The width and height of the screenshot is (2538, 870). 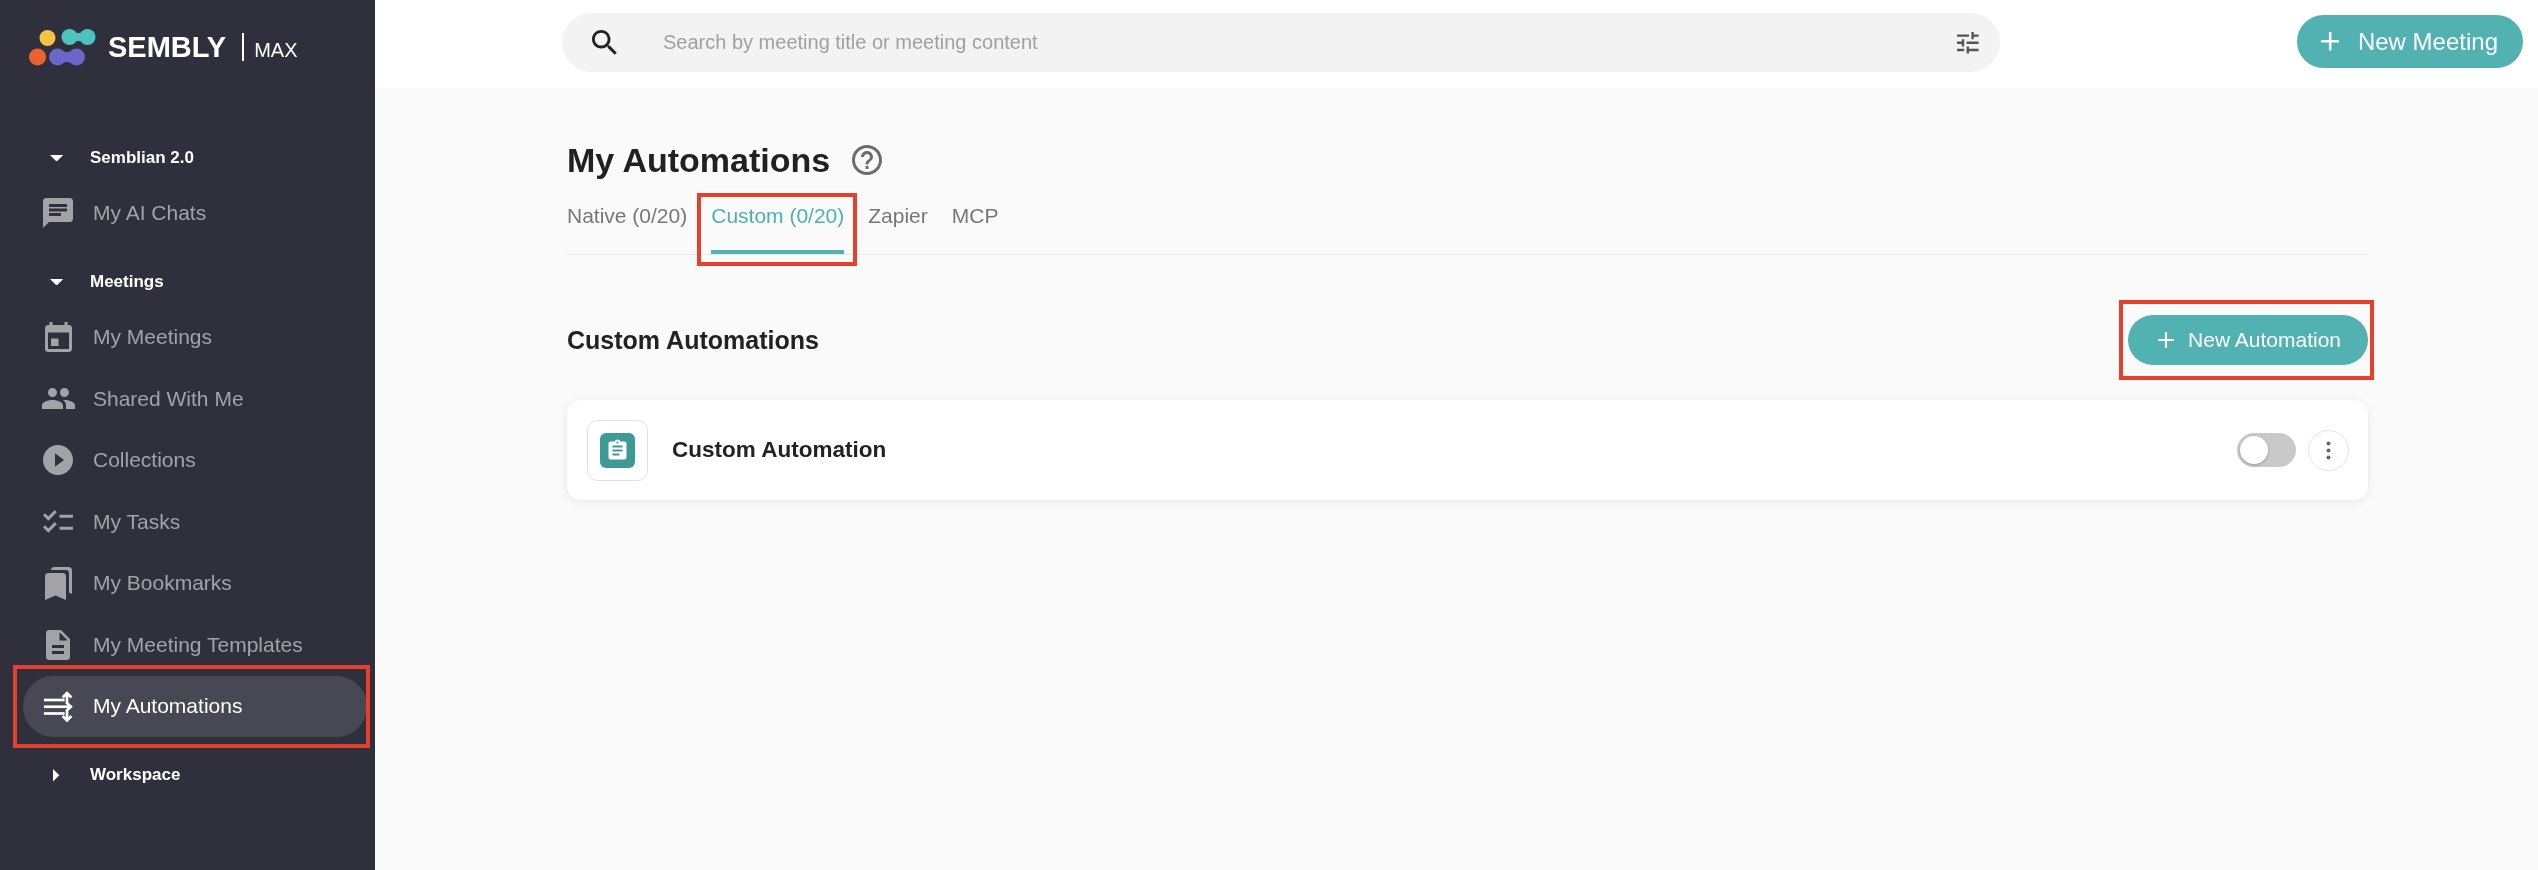 What do you see at coordinates (1968, 43) in the screenshot?
I see `filter-icon` at bounding box center [1968, 43].